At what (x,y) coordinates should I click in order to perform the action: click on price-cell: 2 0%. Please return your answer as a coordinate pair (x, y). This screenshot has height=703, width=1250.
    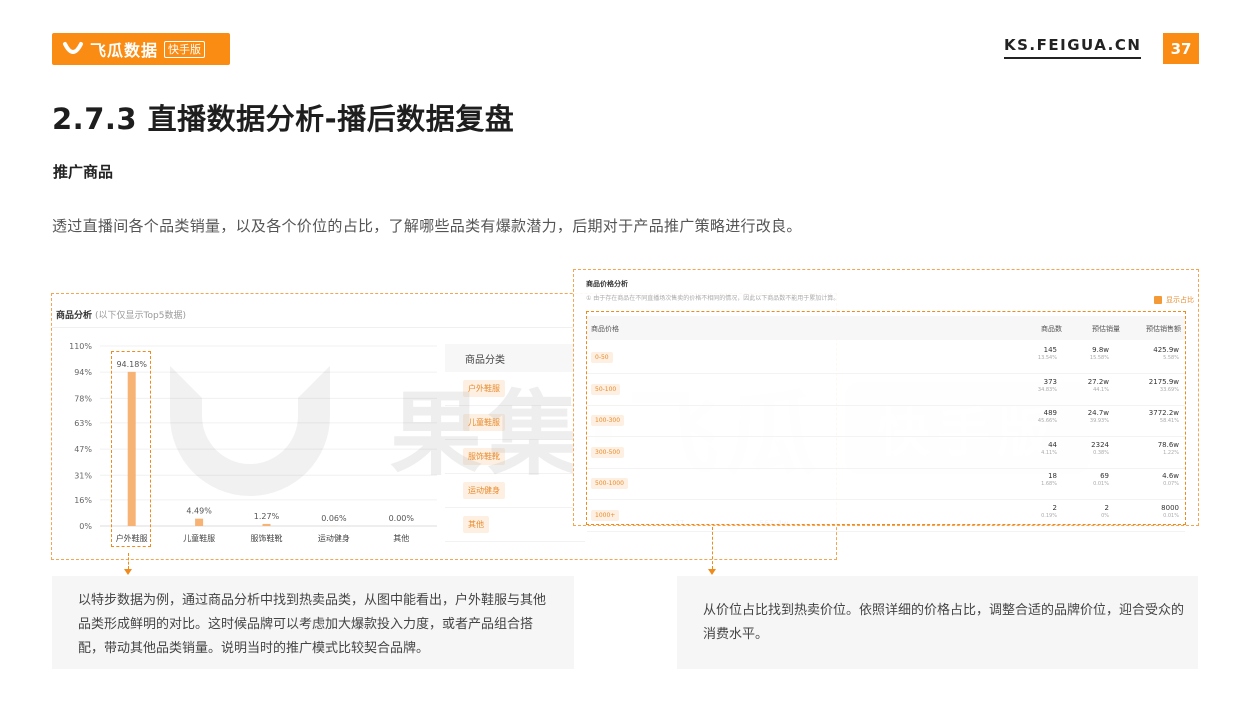
    Looking at the image, I should click on (1105, 511).